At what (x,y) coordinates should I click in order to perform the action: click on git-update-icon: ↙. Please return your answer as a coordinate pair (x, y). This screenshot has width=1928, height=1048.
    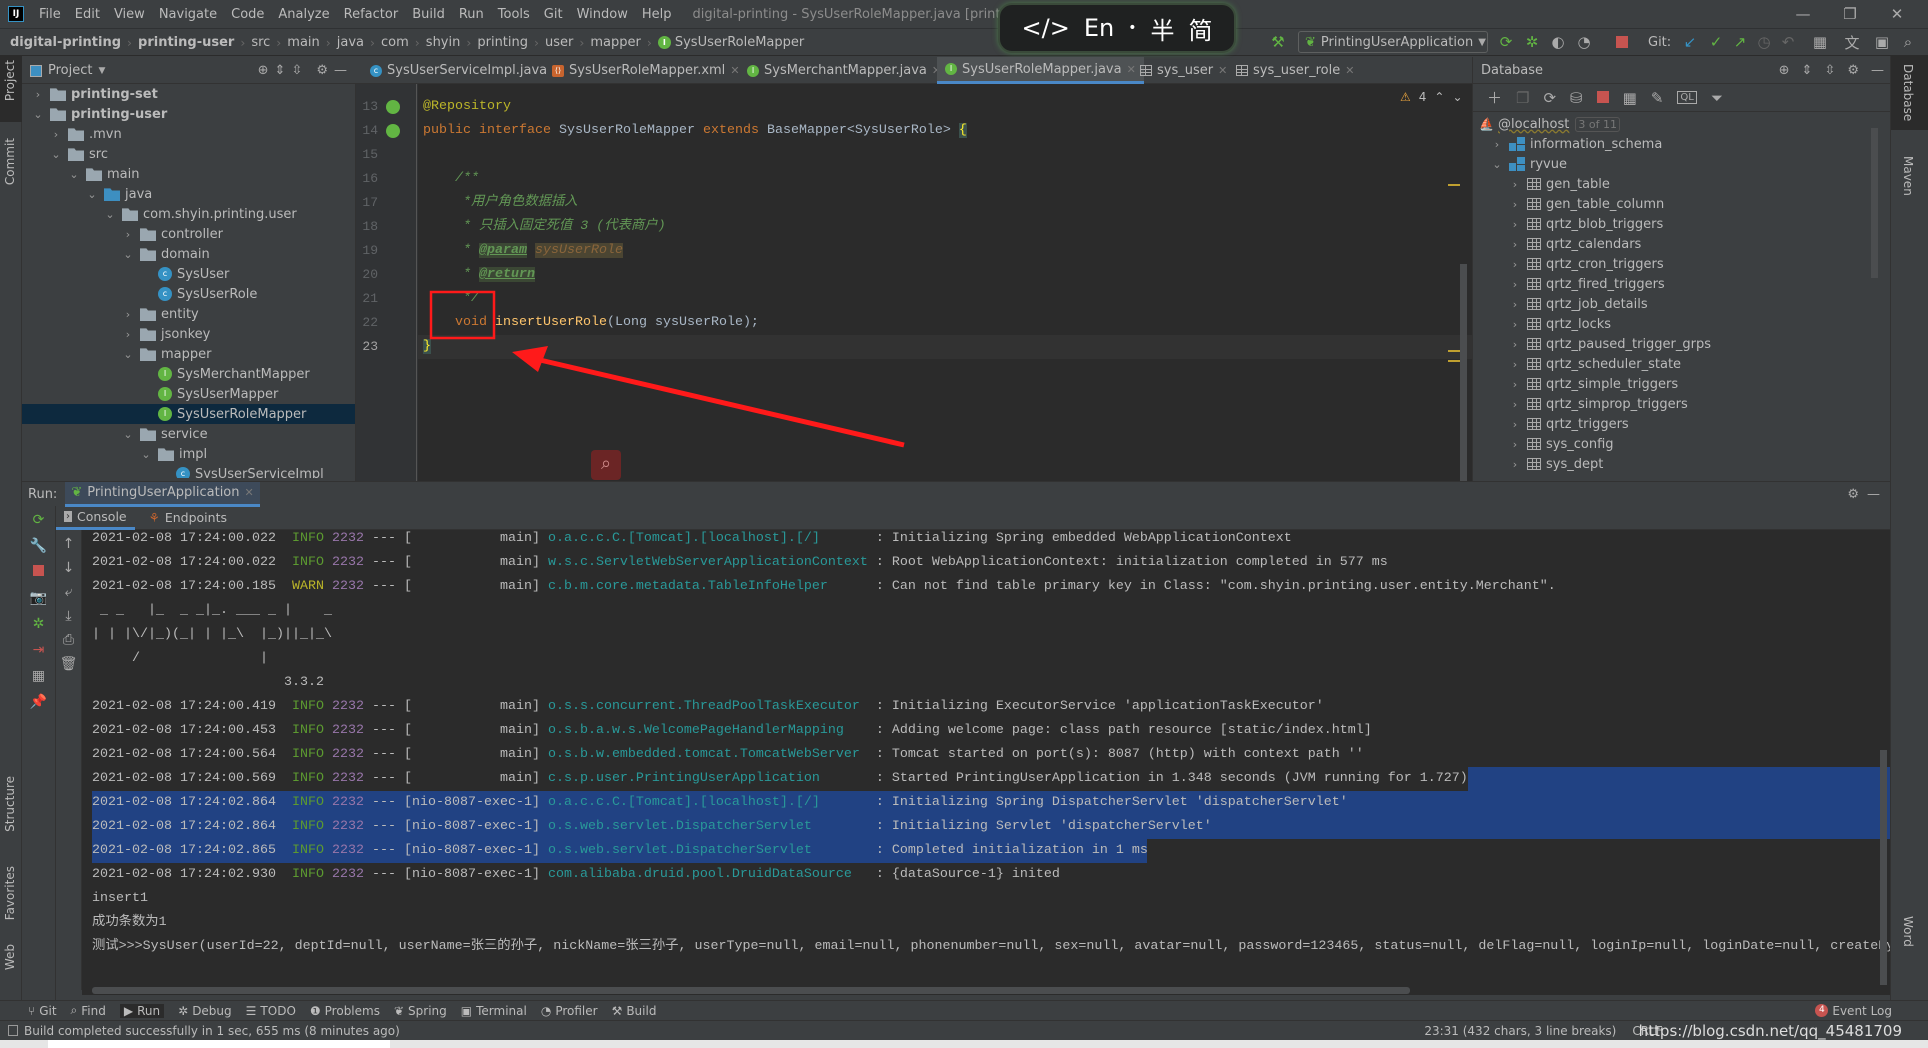
    Looking at the image, I should click on (1690, 42).